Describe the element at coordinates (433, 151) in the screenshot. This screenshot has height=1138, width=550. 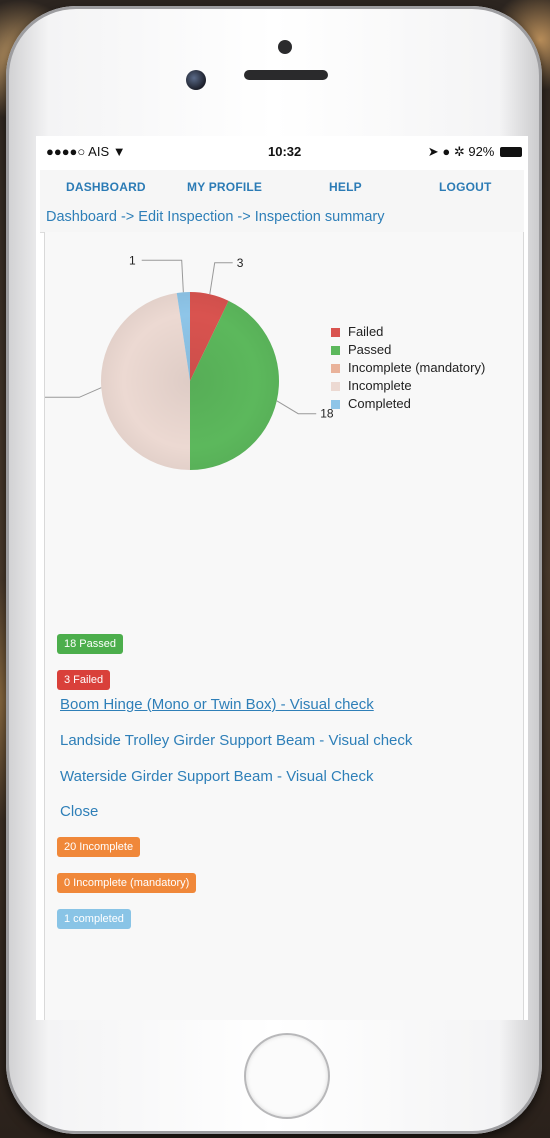
I see `location-icon: ➤` at that location.